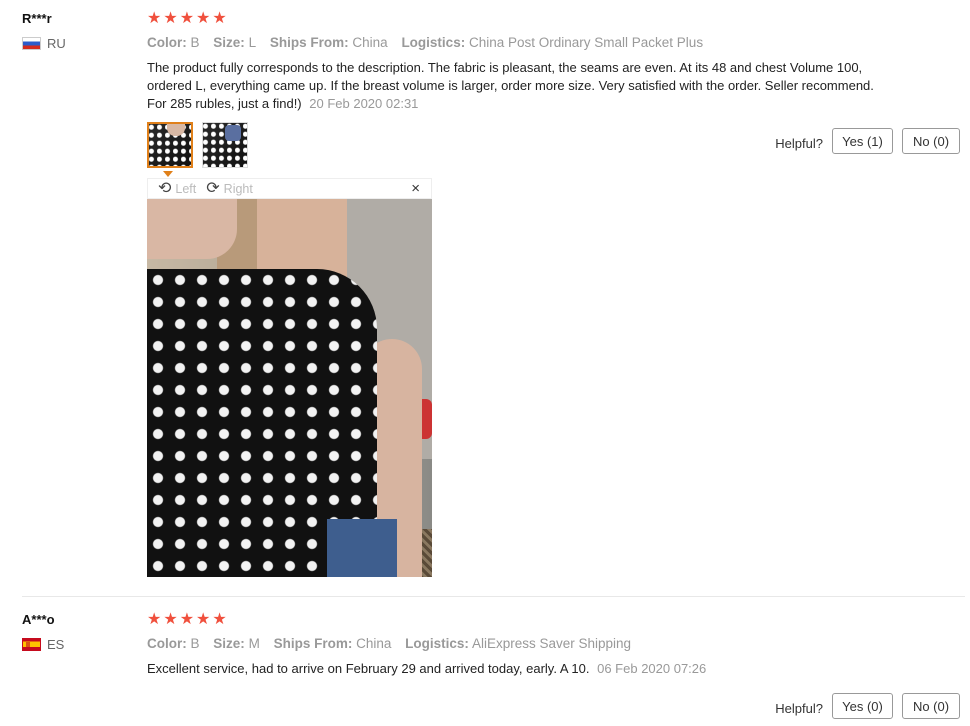 The height and width of the screenshot is (726, 970). What do you see at coordinates (238, 188) in the screenshot?
I see `rotate-right-label: Right` at bounding box center [238, 188].